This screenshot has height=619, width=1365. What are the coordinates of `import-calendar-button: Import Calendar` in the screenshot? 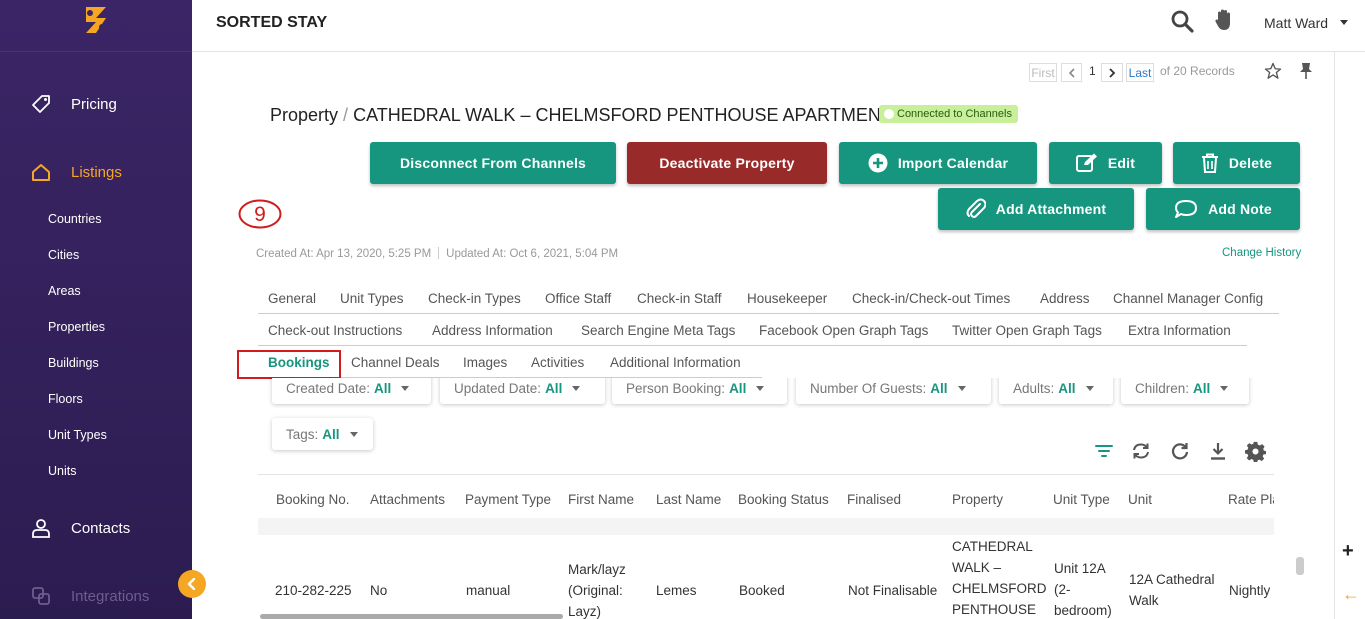 It's located at (938, 163).